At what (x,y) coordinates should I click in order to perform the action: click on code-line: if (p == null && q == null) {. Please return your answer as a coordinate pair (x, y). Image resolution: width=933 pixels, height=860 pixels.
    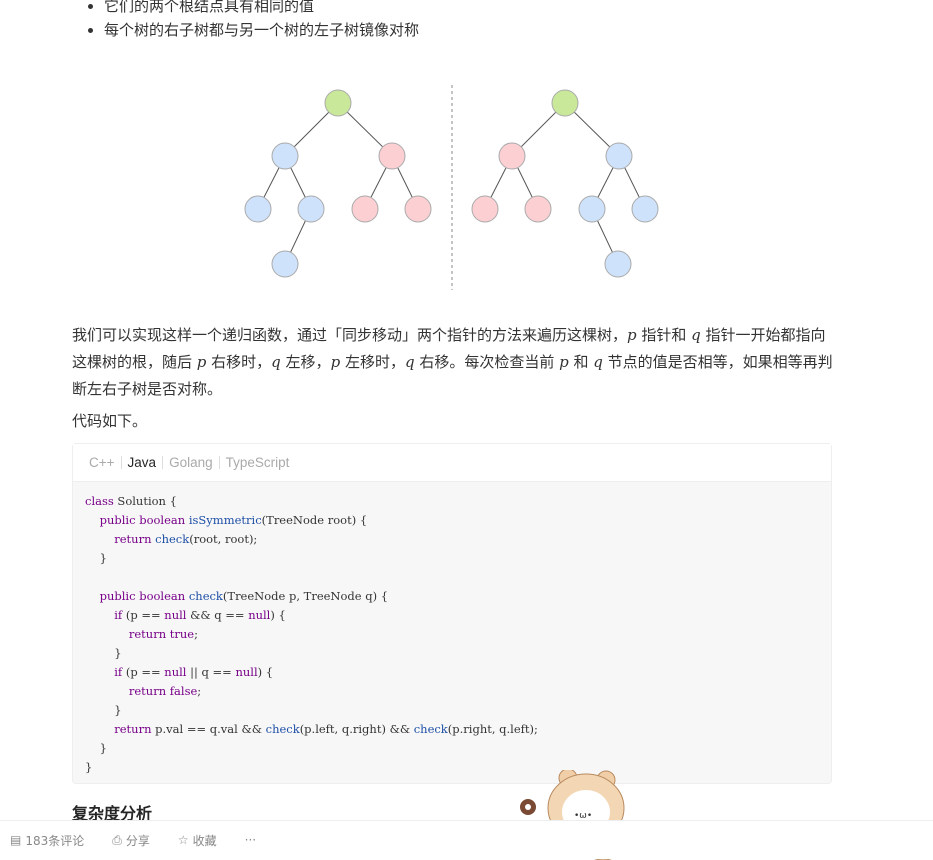
    Looking at the image, I should click on (200, 615).